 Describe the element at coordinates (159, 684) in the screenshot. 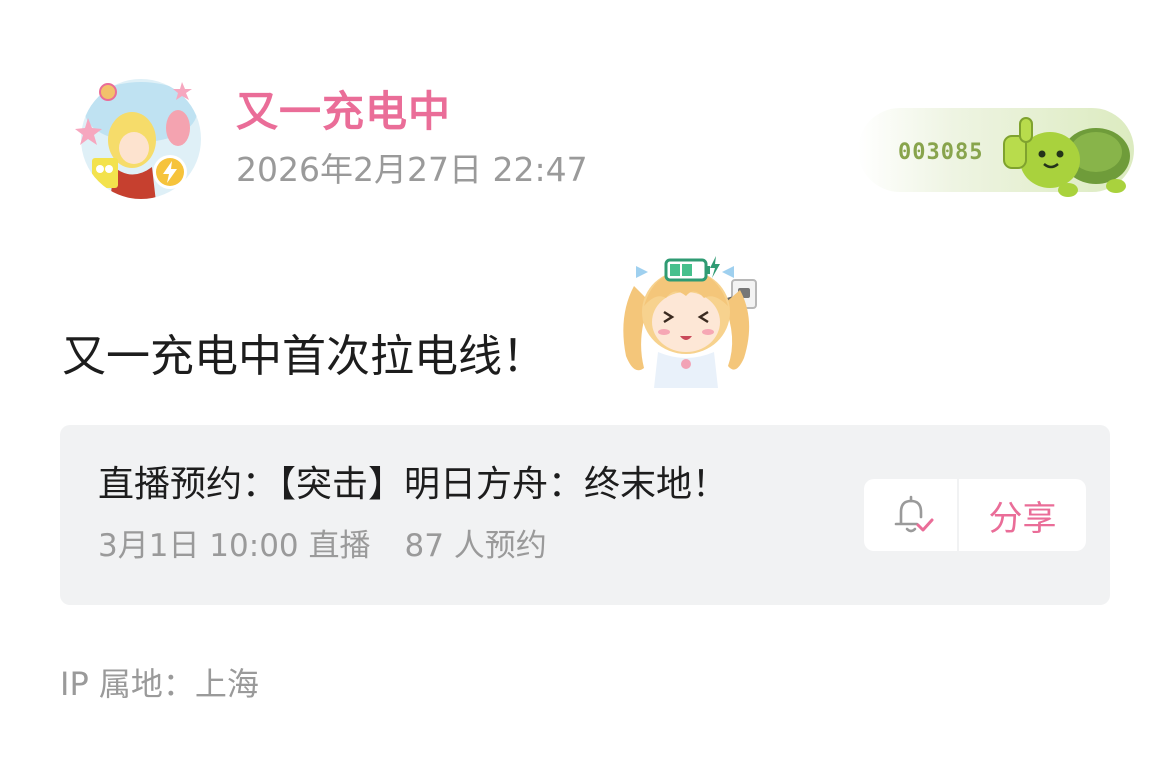

I see `ip-location: IP 属地：上海` at that location.